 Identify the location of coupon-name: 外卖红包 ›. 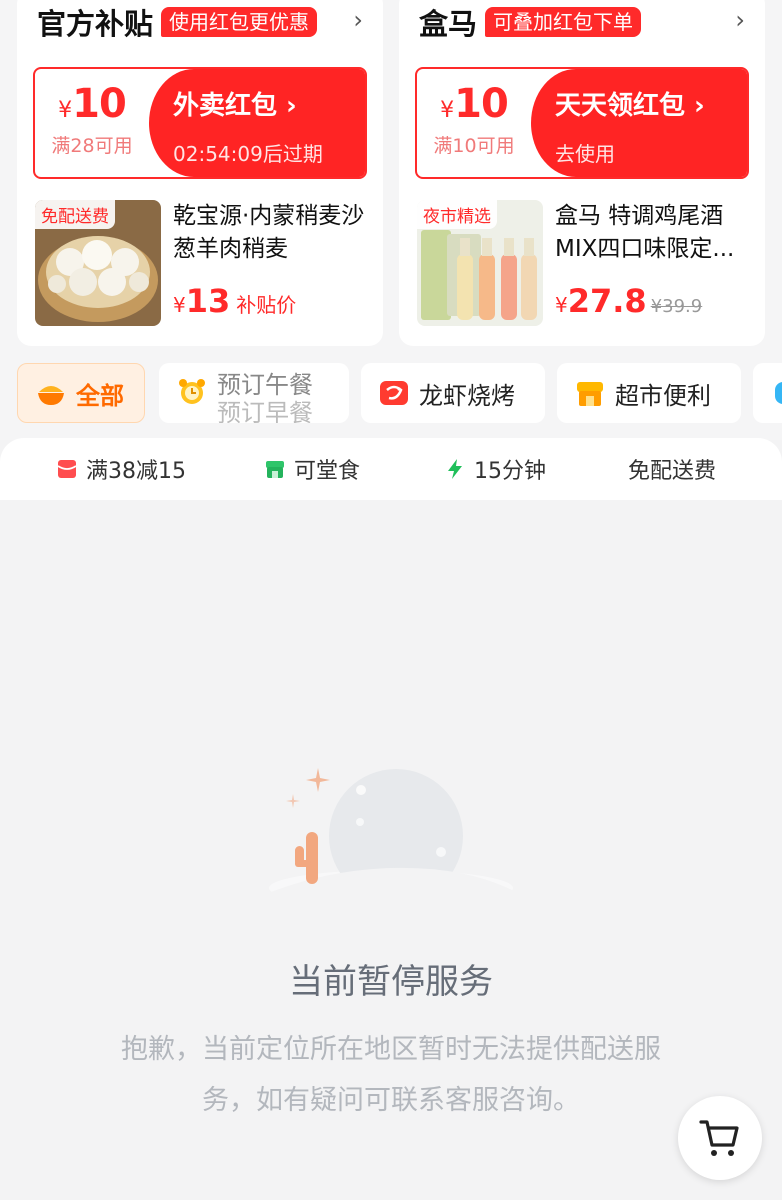
(235, 106).